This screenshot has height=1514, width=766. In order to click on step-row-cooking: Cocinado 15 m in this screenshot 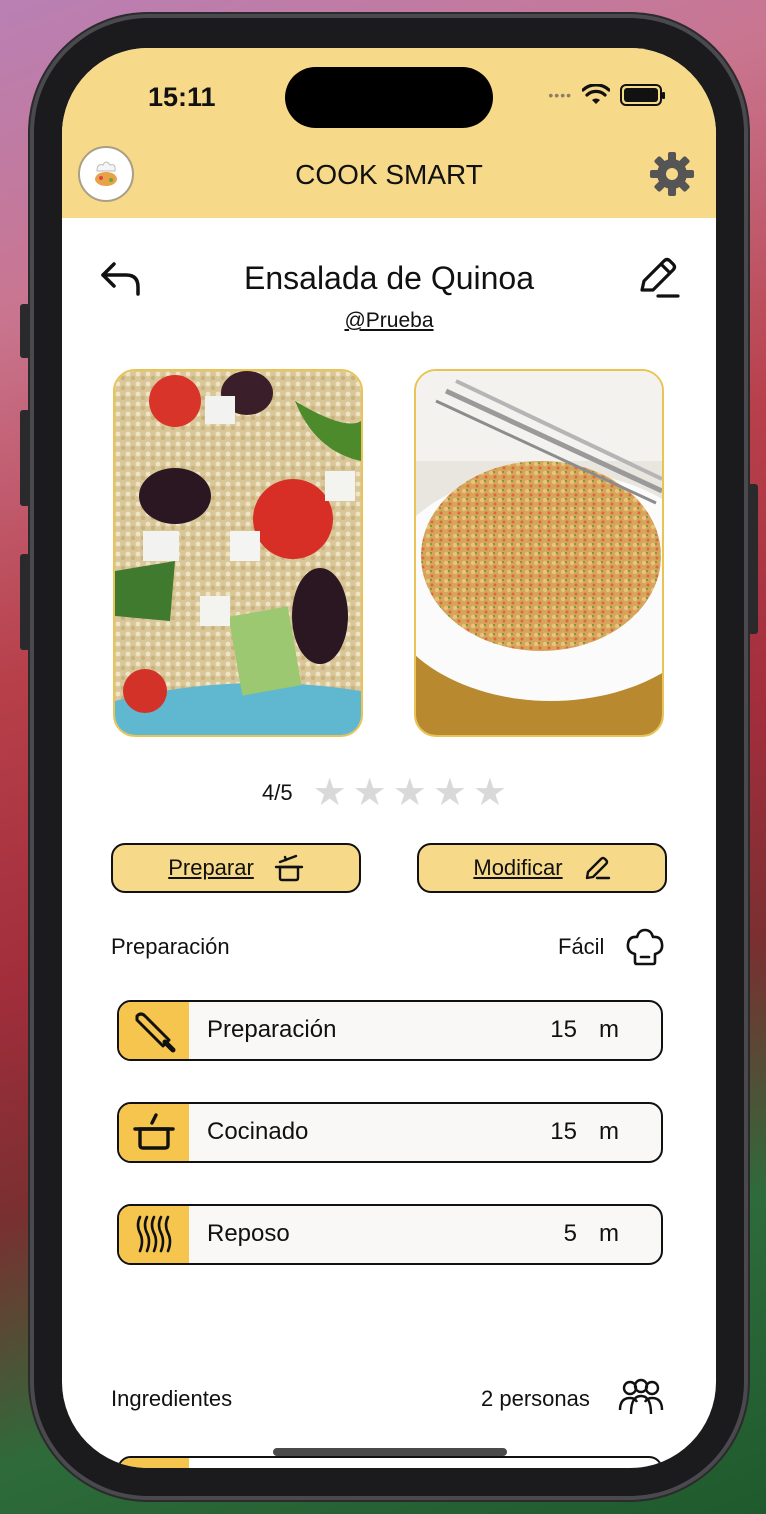, I will do `click(390, 1132)`.